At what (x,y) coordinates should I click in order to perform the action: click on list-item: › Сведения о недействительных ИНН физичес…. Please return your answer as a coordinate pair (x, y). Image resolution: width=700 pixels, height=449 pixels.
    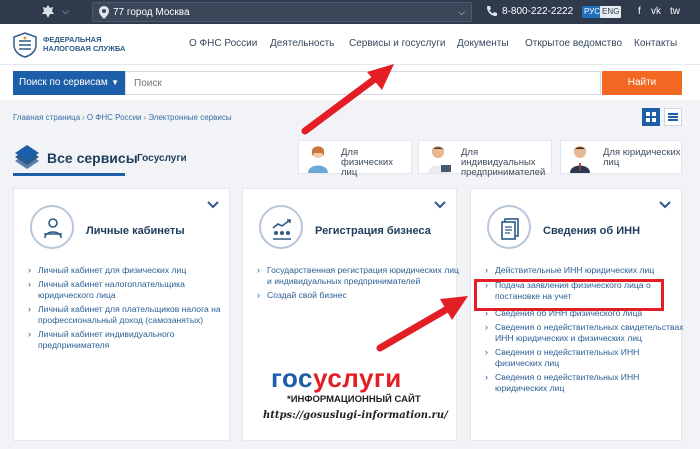
    Looking at the image, I should click on (585, 358).